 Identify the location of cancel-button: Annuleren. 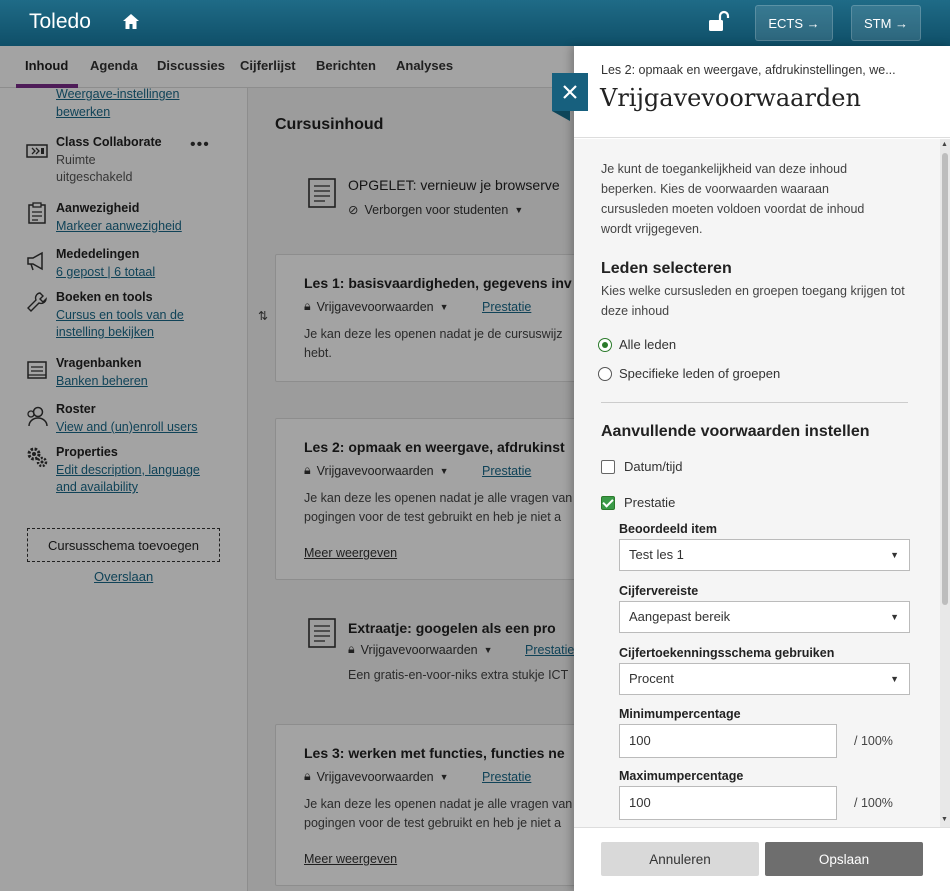
(680, 859).